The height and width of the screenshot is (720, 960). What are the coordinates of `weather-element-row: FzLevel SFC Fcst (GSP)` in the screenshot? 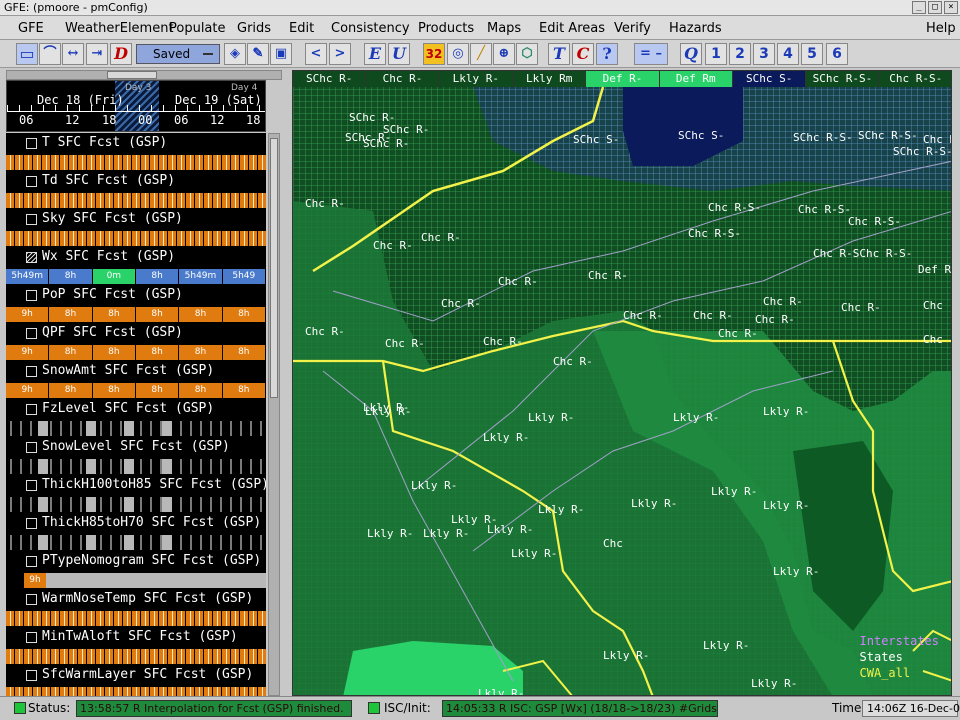 It's located at (136, 418).